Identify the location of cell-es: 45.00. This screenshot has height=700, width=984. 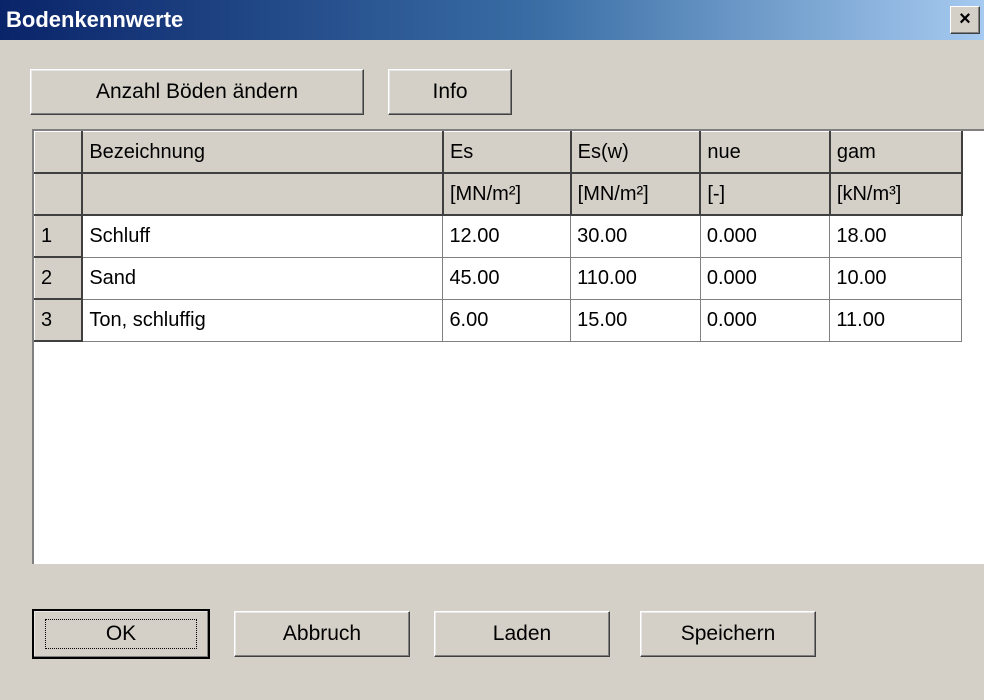
(507, 278).